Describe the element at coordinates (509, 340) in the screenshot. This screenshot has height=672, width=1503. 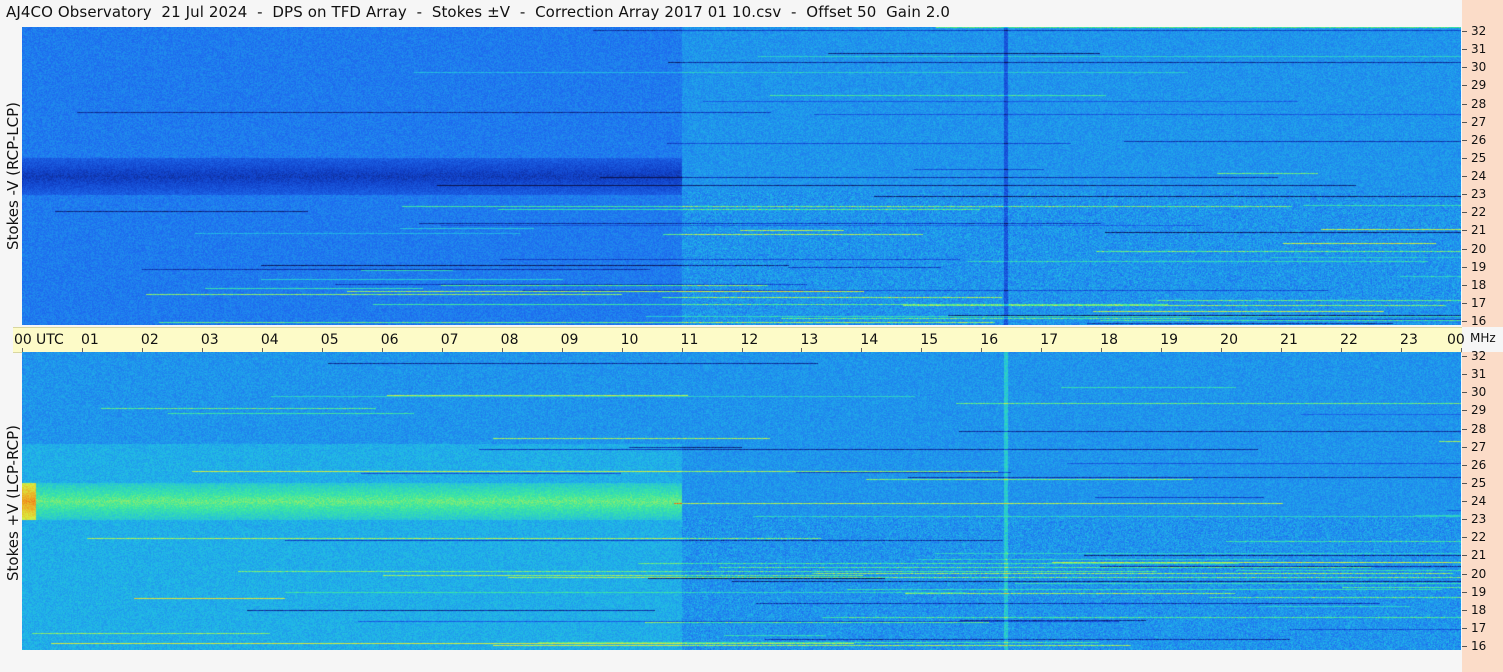
I see `time-tick-label: 08` at that location.